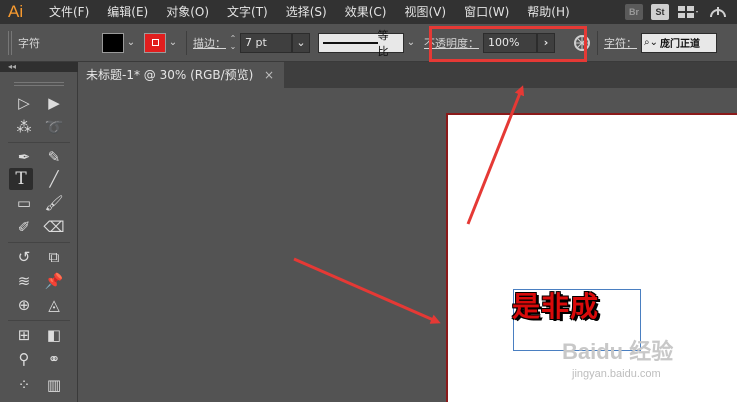  Describe the element at coordinates (170, 75) in the screenshot. I see `document-tab-title: 未标题-1* @ 30% (RGB/预览)` at that location.